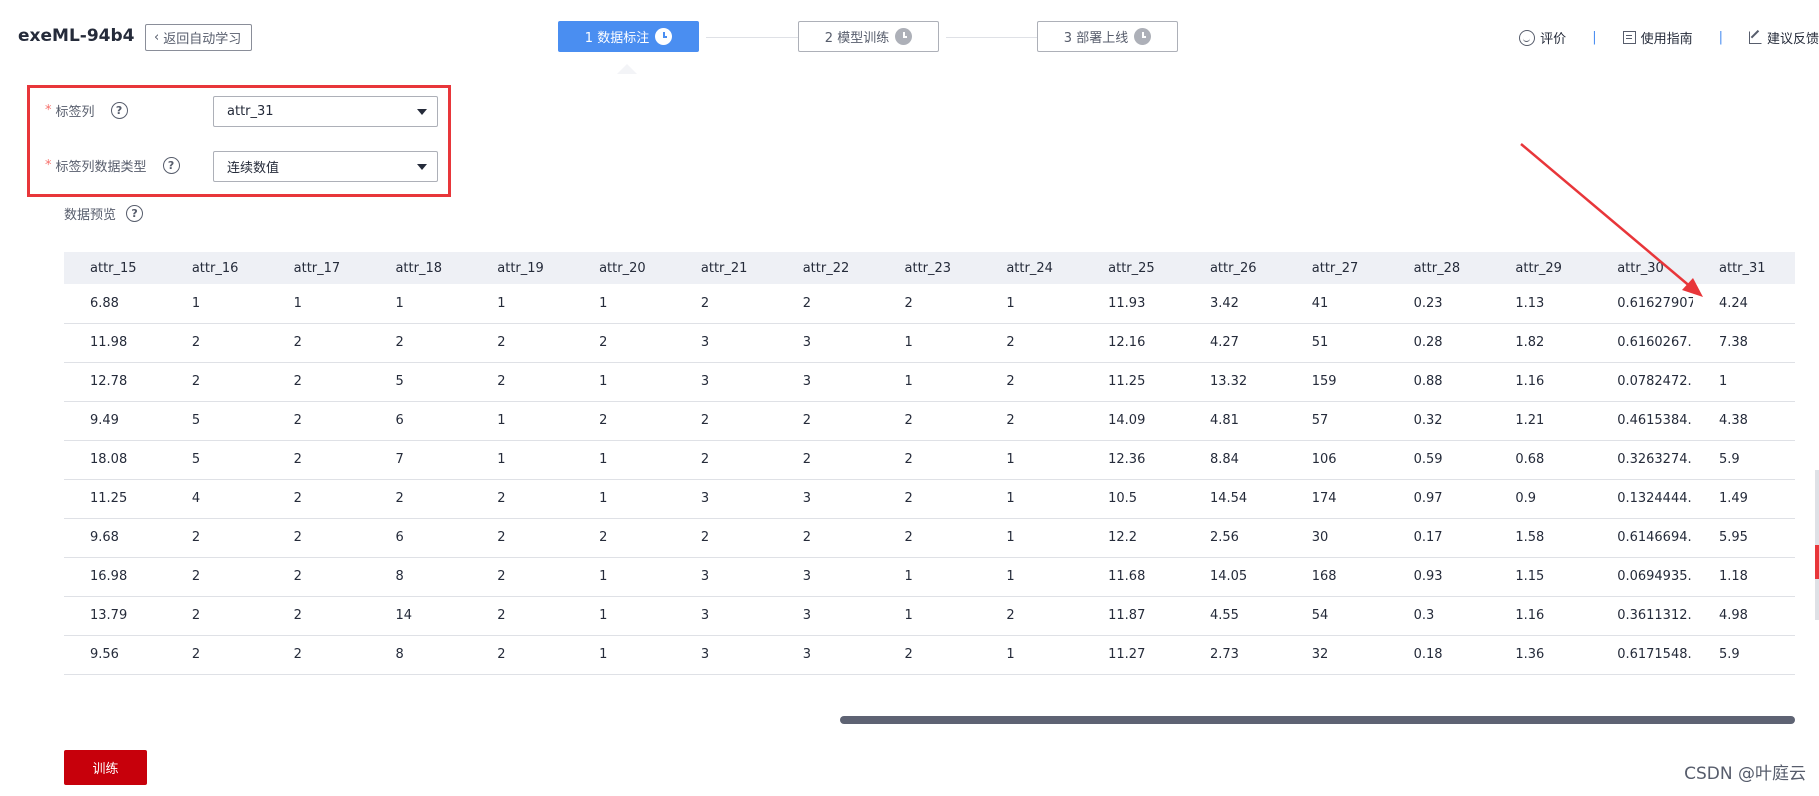 This screenshot has height=796, width=1819. Describe the element at coordinates (1234, 616) in the screenshot. I see `table-cell: 4.55` at that location.